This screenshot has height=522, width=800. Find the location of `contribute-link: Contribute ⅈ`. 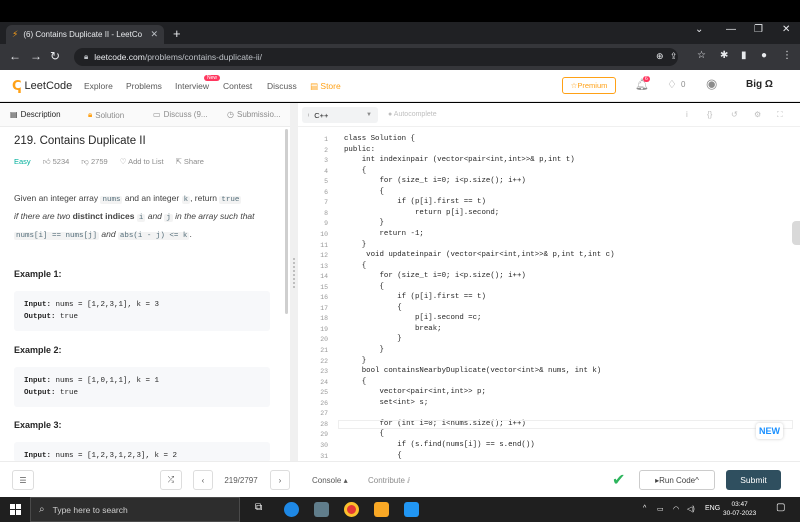

contribute-link: Contribute ⅈ is located at coordinates (389, 480).